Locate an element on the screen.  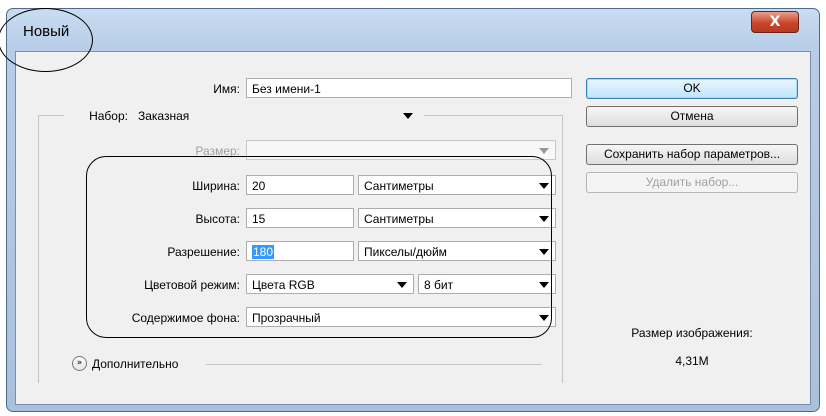
close-button: X is located at coordinates (775, 22).